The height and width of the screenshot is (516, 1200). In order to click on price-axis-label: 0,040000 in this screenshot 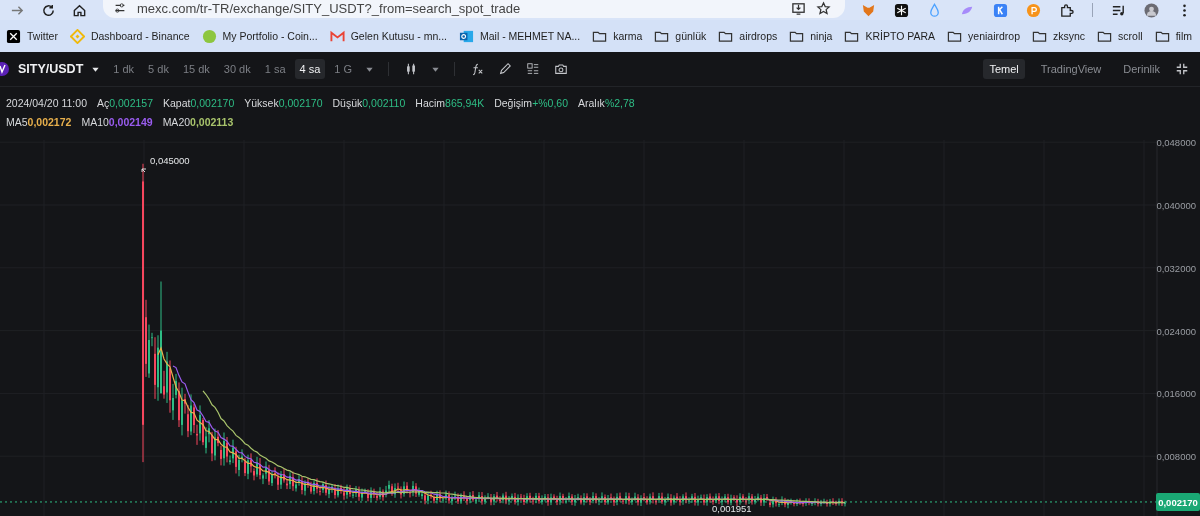, I will do `click(1176, 205)`.